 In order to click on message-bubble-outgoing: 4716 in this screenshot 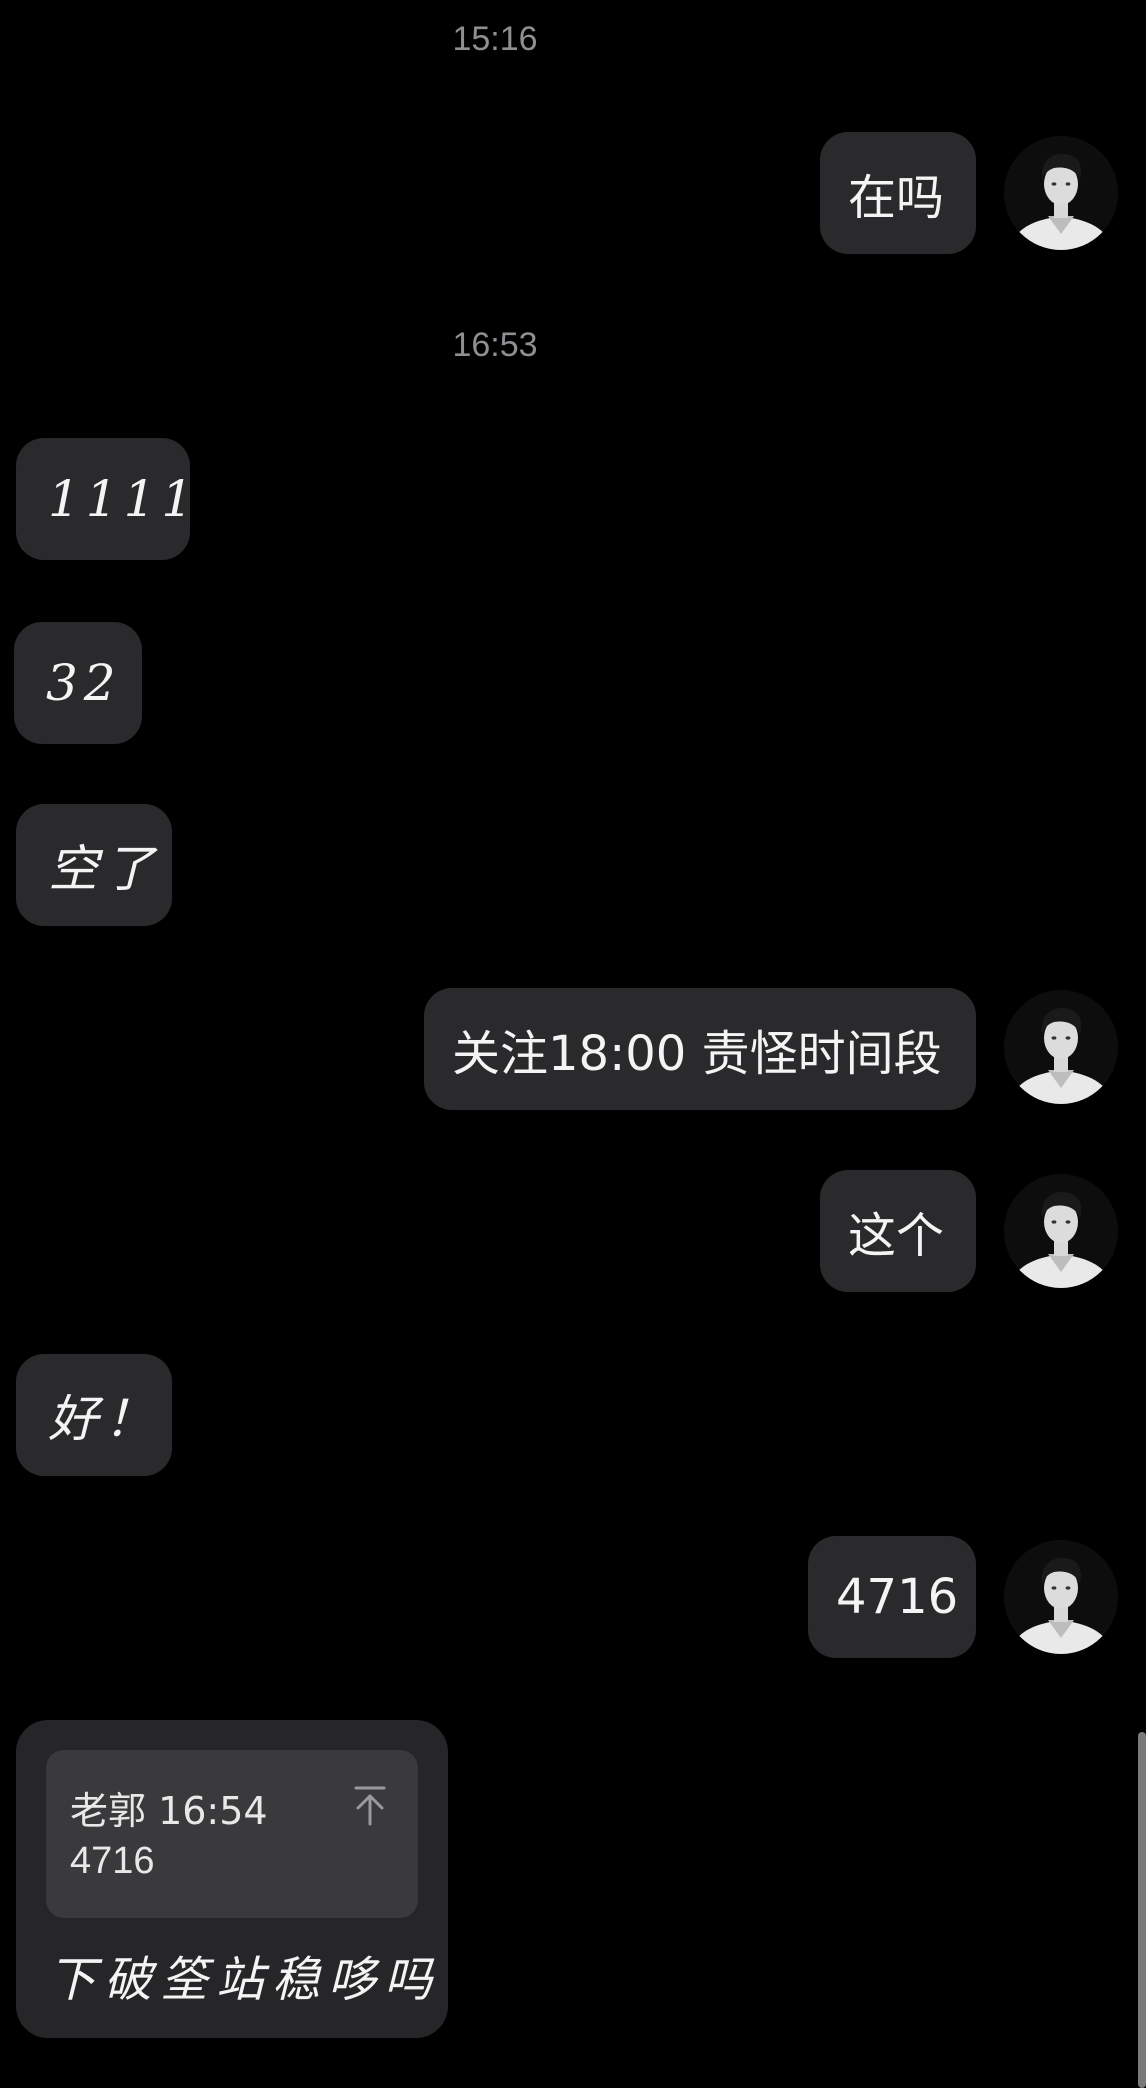, I will do `click(892, 1597)`.